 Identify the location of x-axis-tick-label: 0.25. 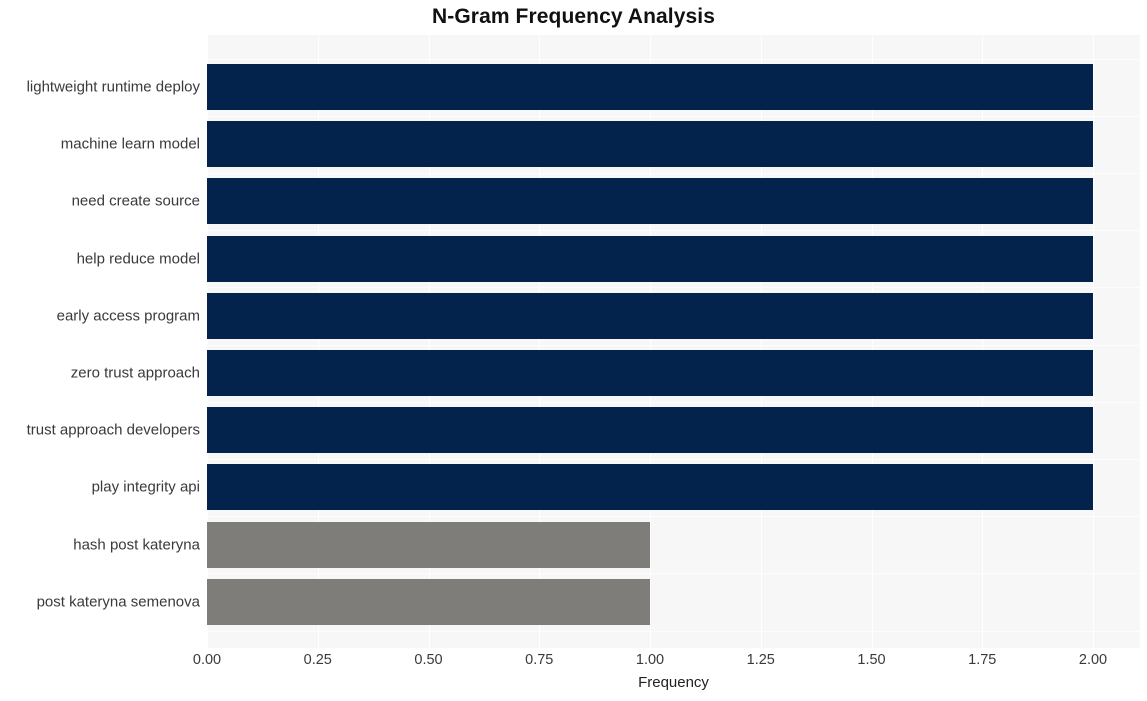
(317, 660).